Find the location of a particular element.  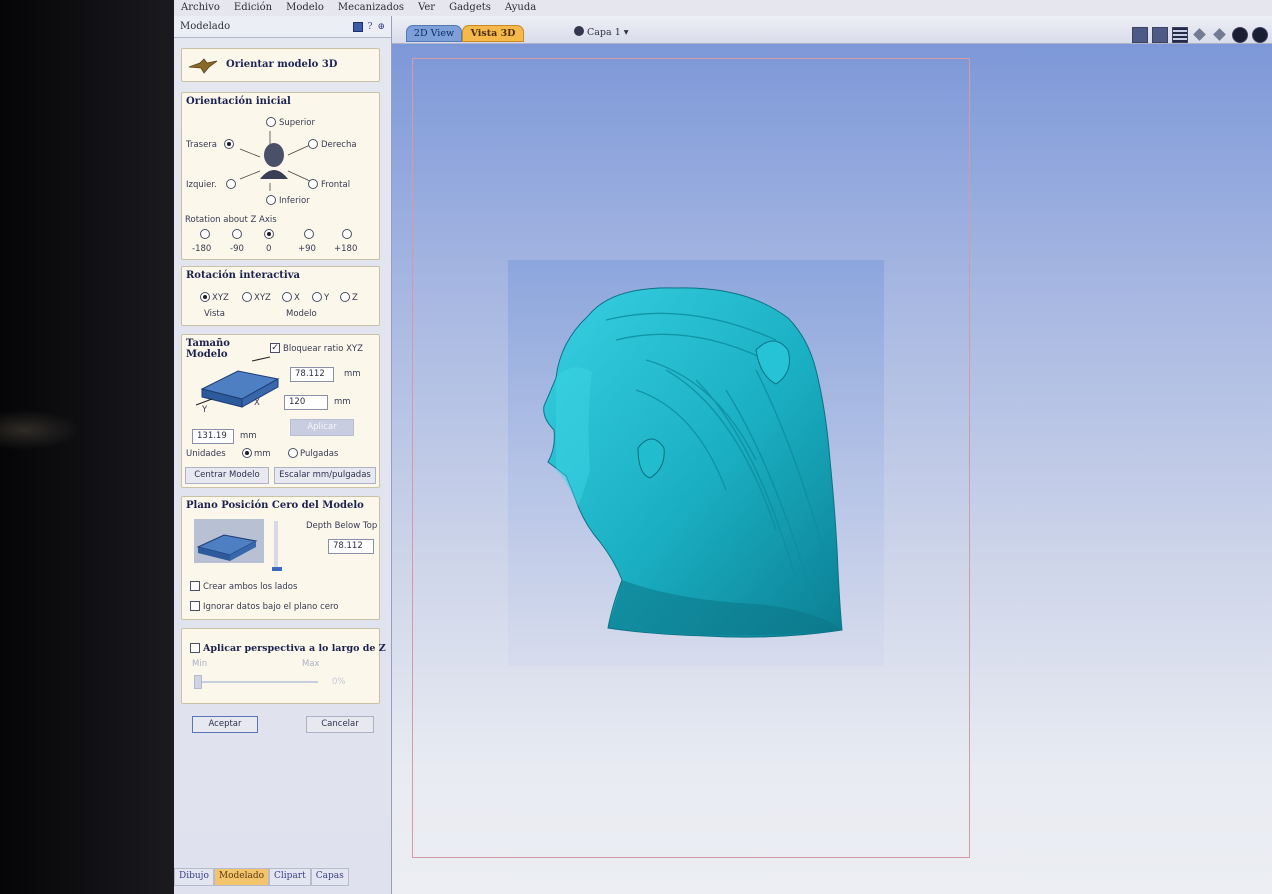

create-both-sides-label: Crear ambos los lados is located at coordinates (250, 587).